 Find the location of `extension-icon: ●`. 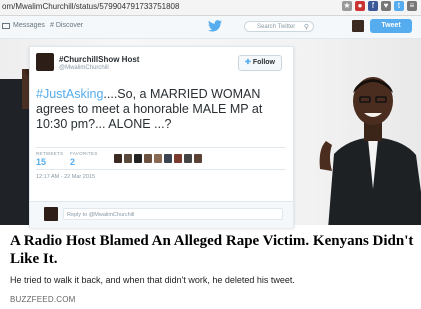

extension-icon: ● is located at coordinates (360, 6).